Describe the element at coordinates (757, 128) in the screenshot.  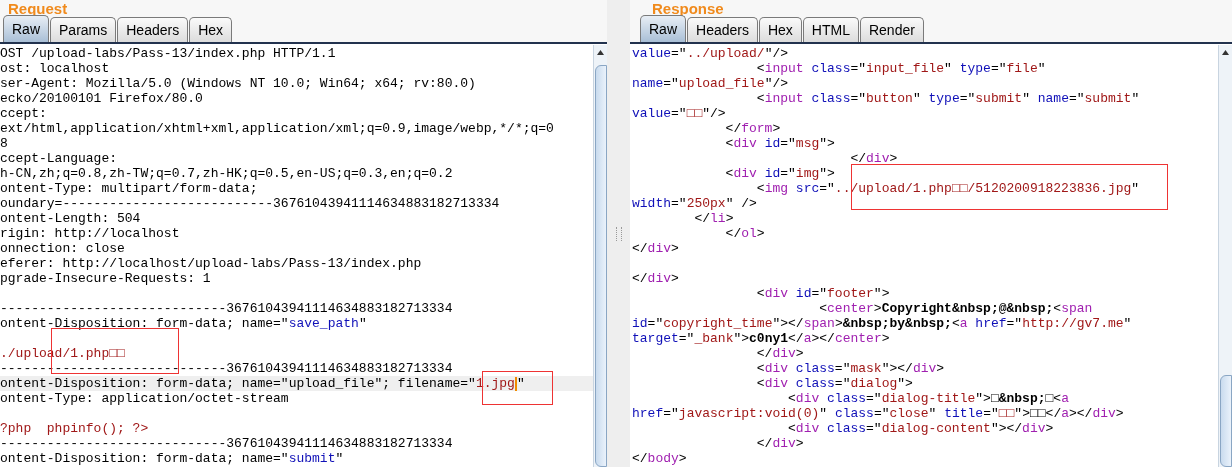
I see `code-token: form` at that location.